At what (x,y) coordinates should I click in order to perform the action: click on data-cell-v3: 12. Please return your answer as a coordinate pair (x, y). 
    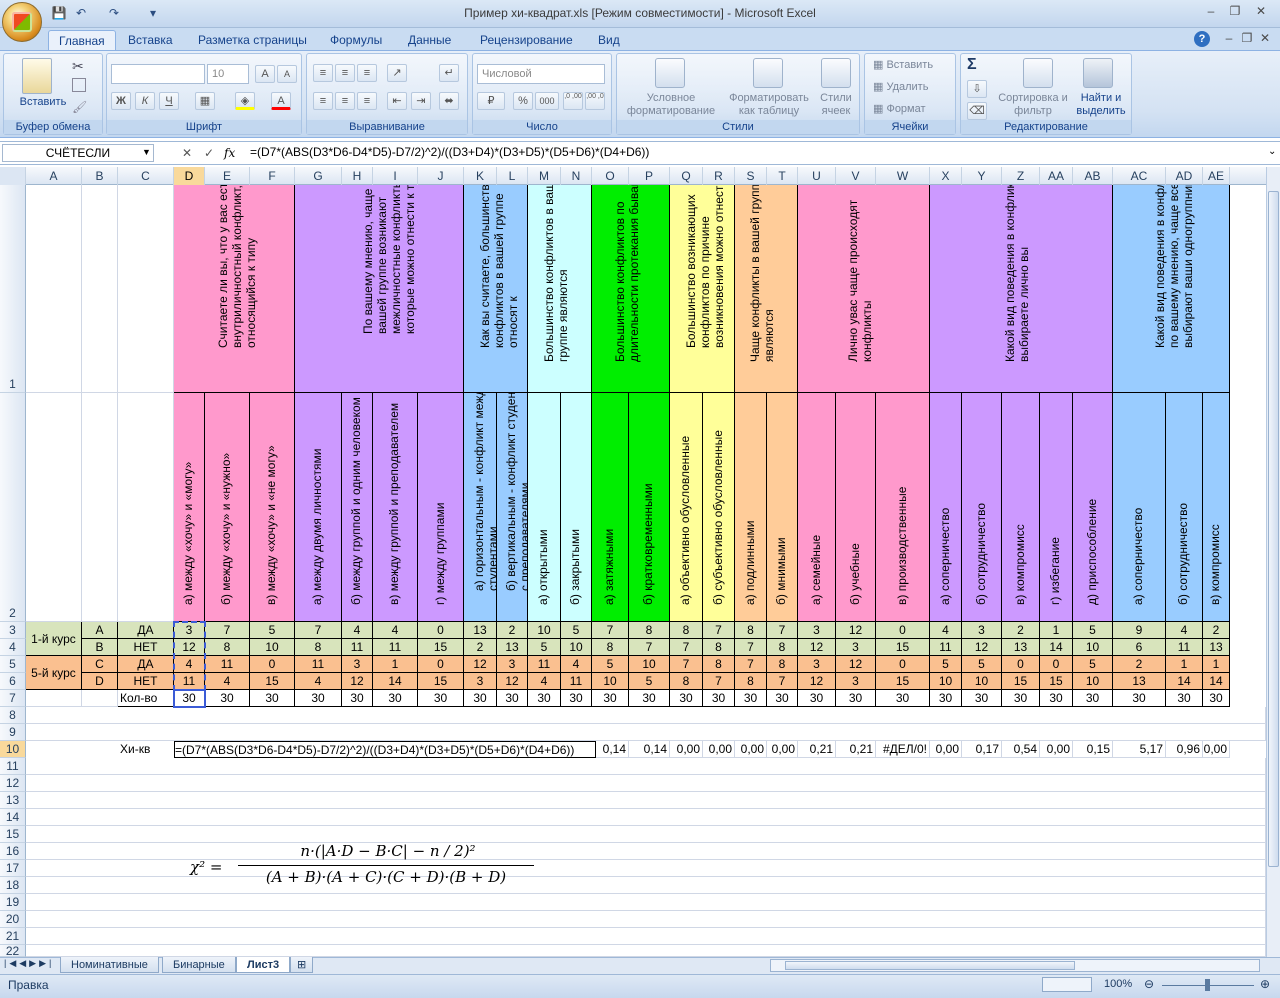
    Looking at the image, I should click on (856, 630).